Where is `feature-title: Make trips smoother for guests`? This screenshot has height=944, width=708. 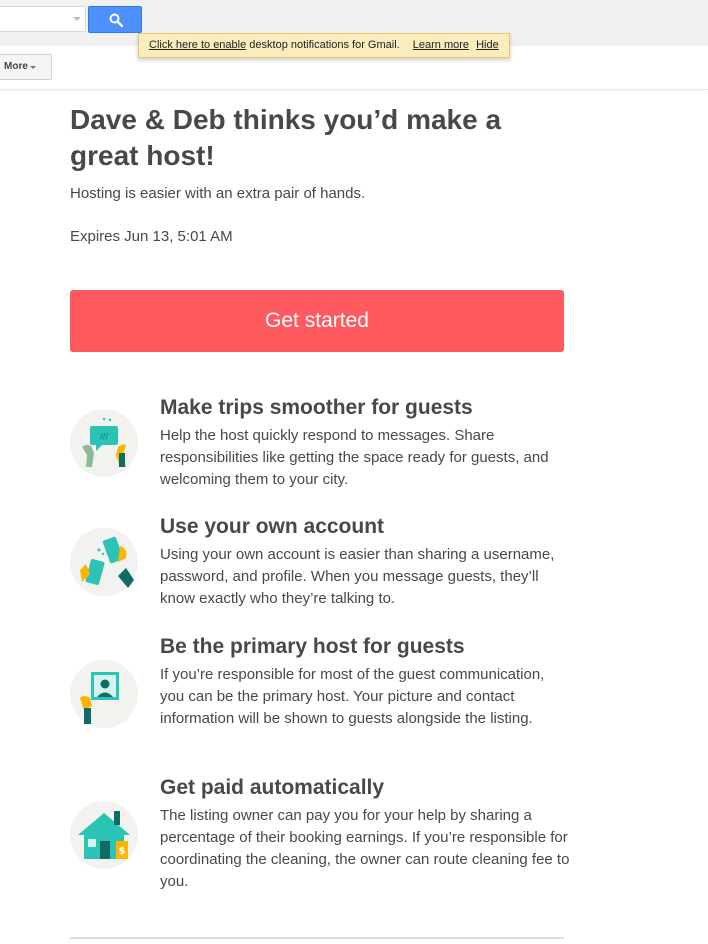
feature-title: Make trips smoother for guests is located at coordinates (316, 407).